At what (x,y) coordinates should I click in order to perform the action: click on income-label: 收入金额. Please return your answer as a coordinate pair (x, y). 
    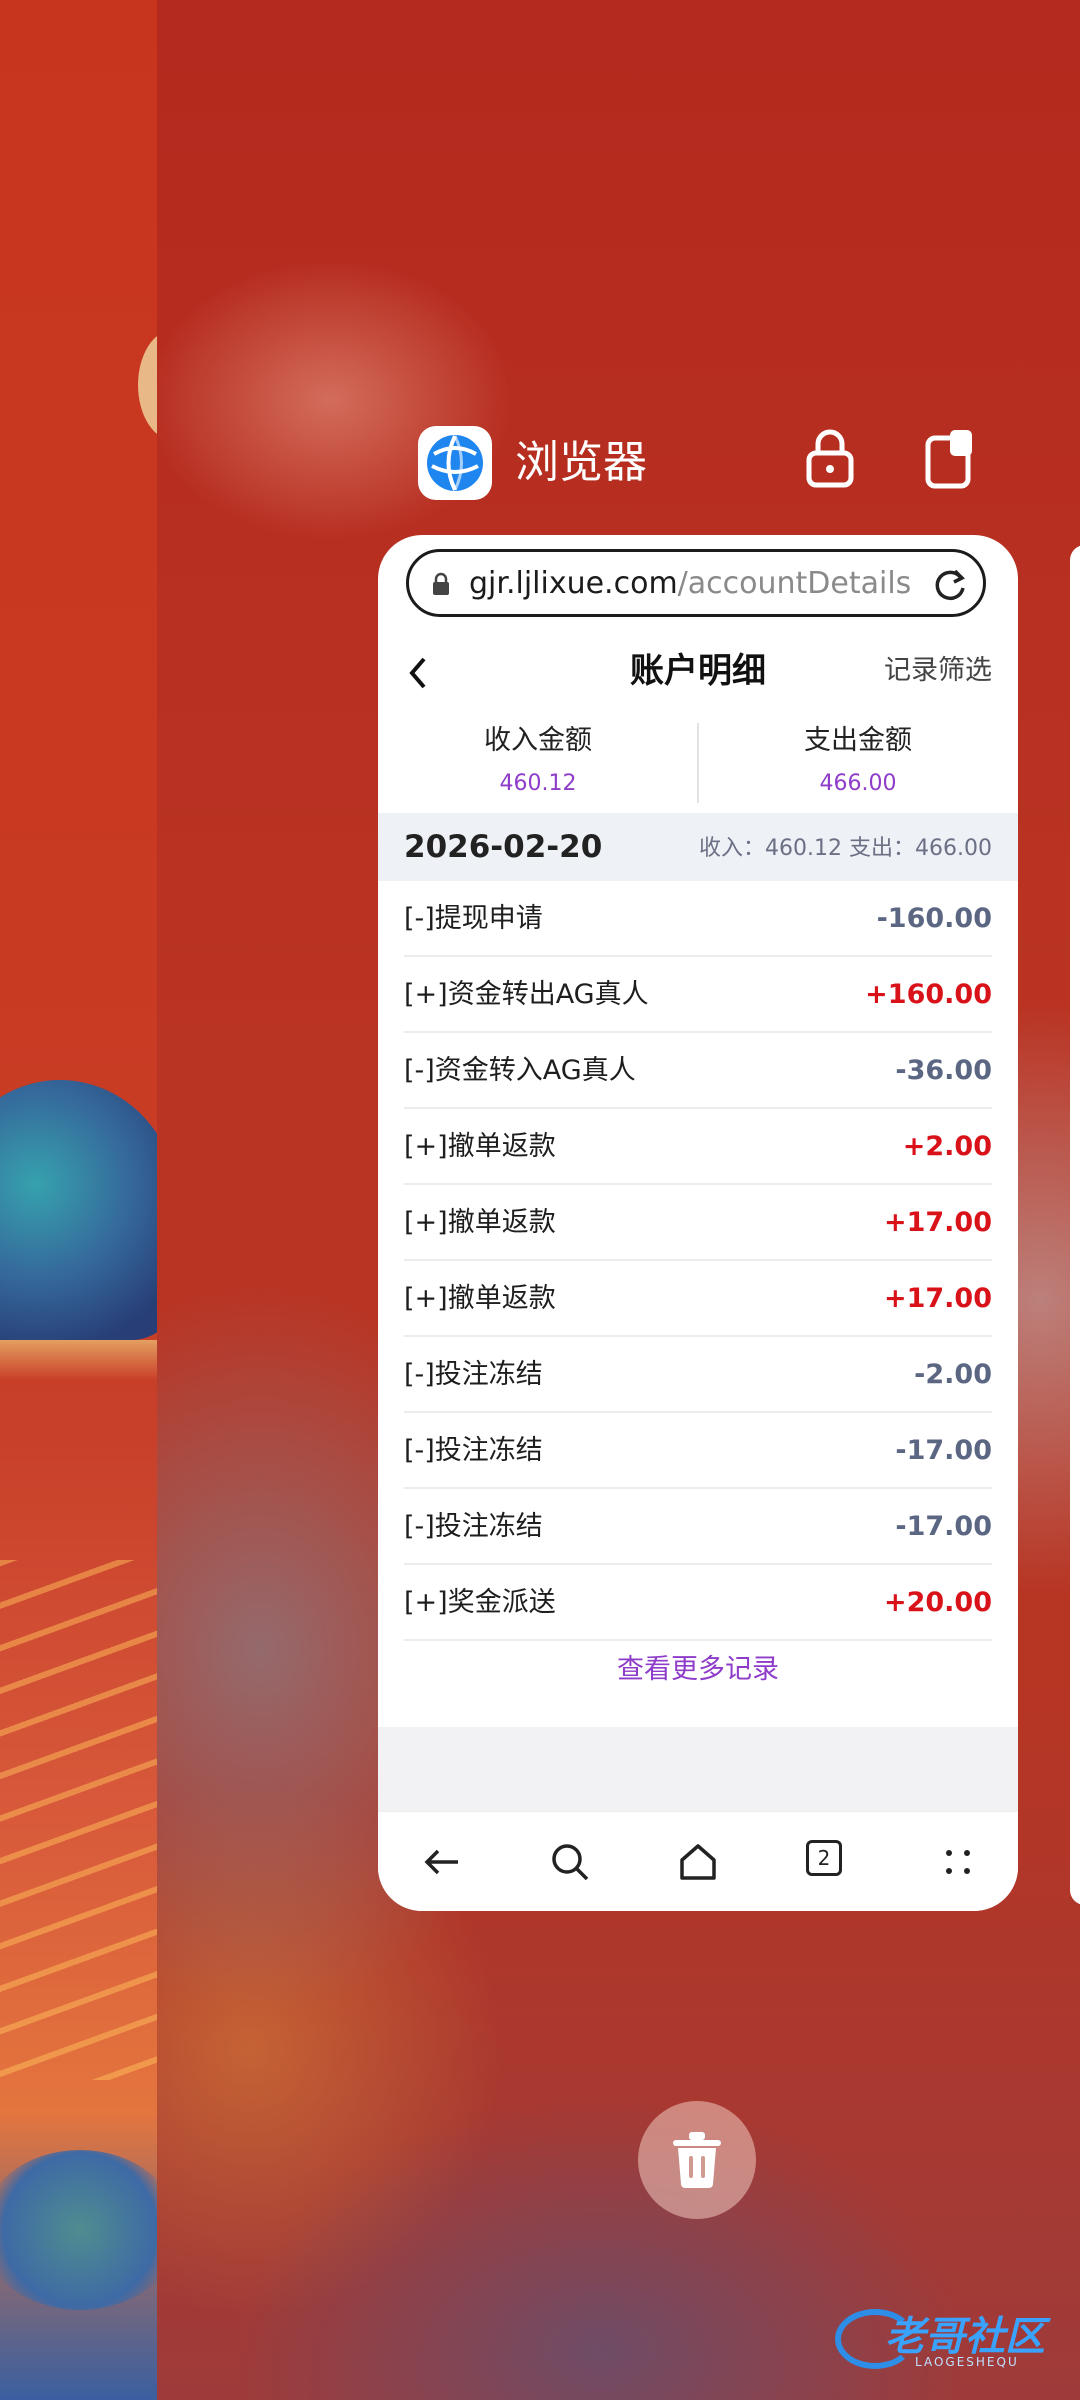
    Looking at the image, I should click on (538, 740).